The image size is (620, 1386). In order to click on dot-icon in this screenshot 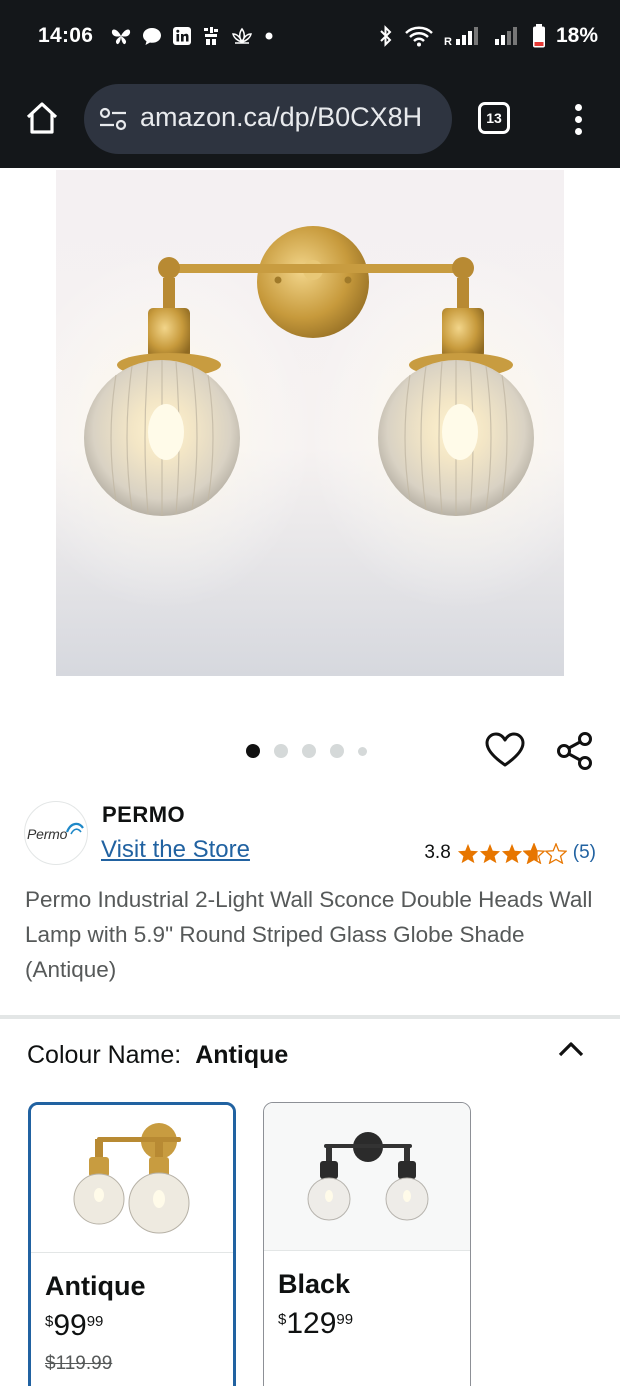, I will do `click(269, 36)`.